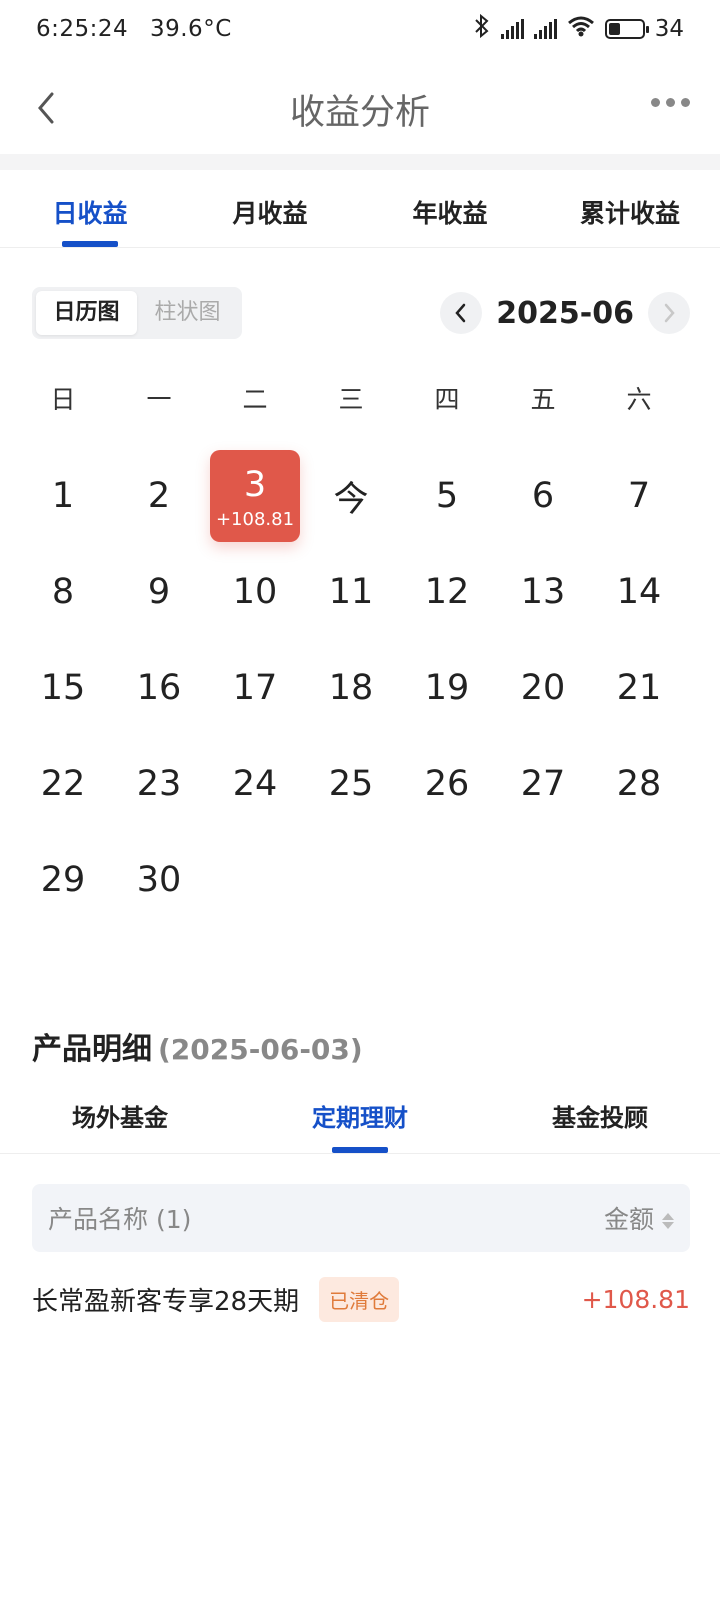 The height and width of the screenshot is (1600, 720). I want to click on view-toggle: 日历图 柱状图, so click(137, 313).